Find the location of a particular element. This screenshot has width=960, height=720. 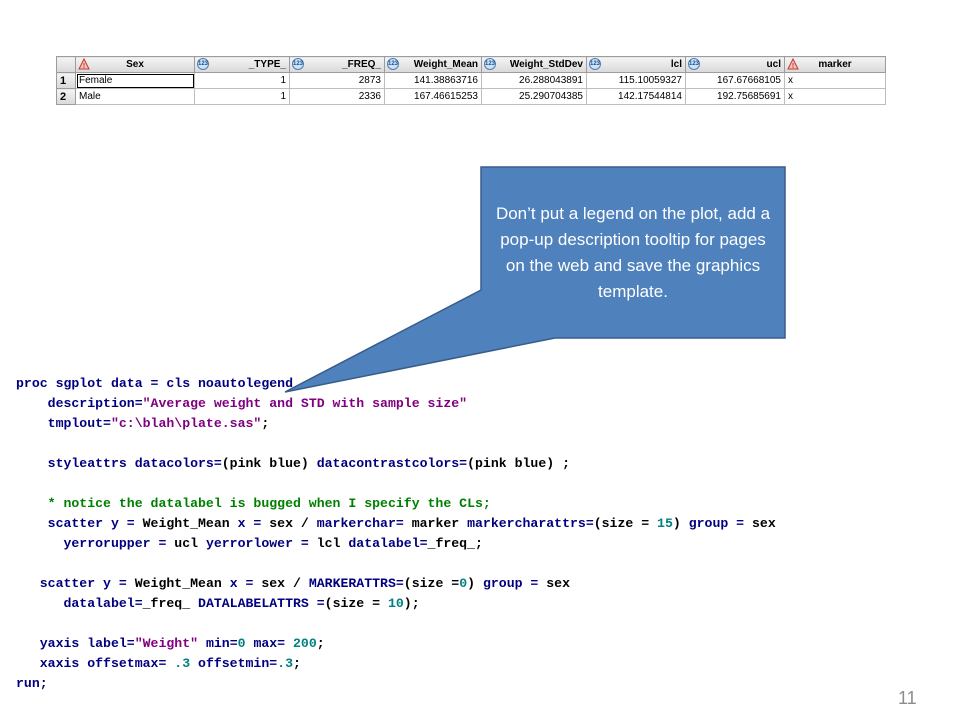

code-token: 200 is located at coordinates (305, 643).